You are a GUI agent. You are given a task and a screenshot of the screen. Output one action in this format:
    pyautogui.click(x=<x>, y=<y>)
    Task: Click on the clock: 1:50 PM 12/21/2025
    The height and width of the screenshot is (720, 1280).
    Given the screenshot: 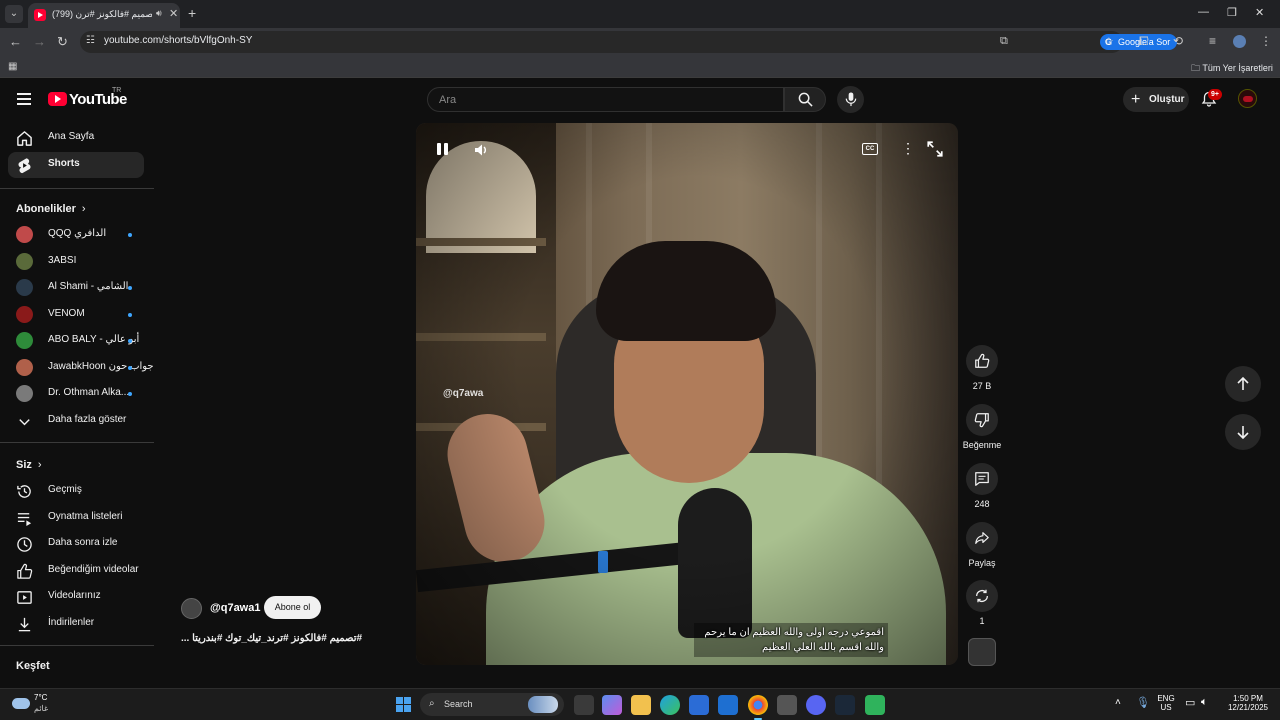 What is the action you would take?
    pyautogui.click(x=1248, y=703)
    